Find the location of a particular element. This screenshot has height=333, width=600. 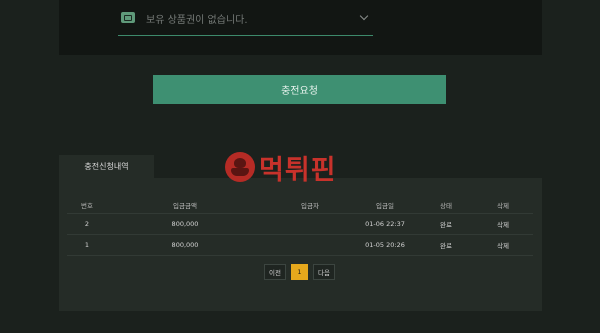

chevron-down-icon is located at coordinates (364, 16).